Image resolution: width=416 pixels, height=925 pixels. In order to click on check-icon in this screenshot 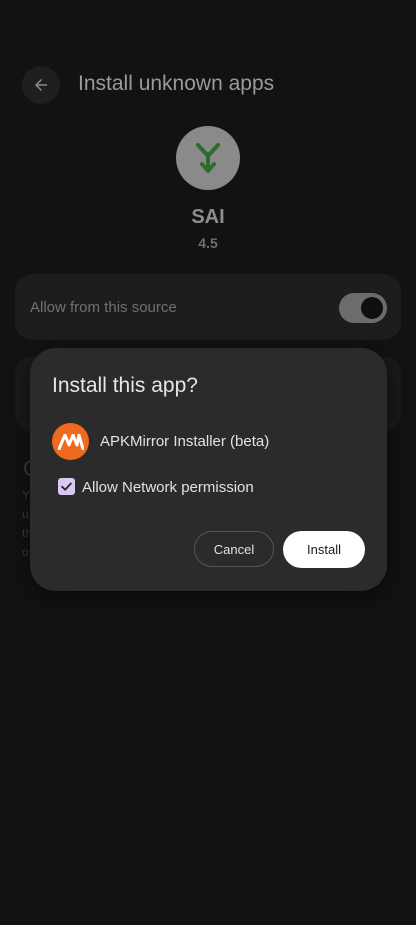, I will do `click(66, 486)`.